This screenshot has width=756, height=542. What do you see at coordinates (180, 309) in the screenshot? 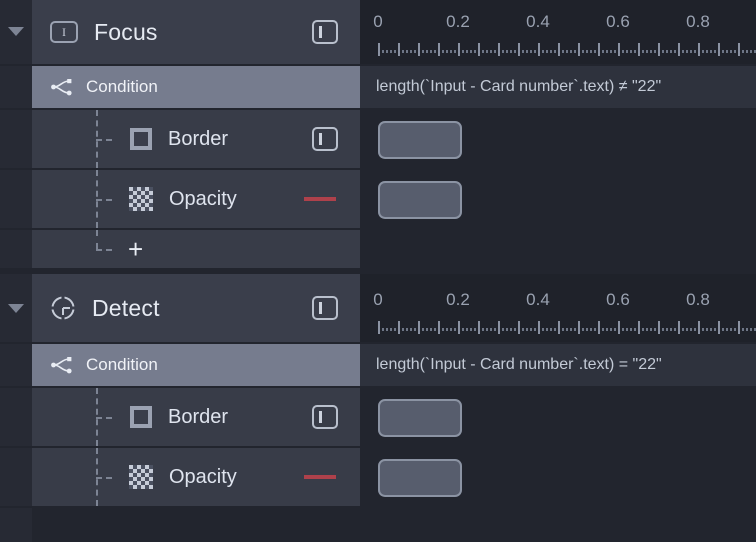
I see `group-row-detect: Detect` at bounding box center [180, 309].